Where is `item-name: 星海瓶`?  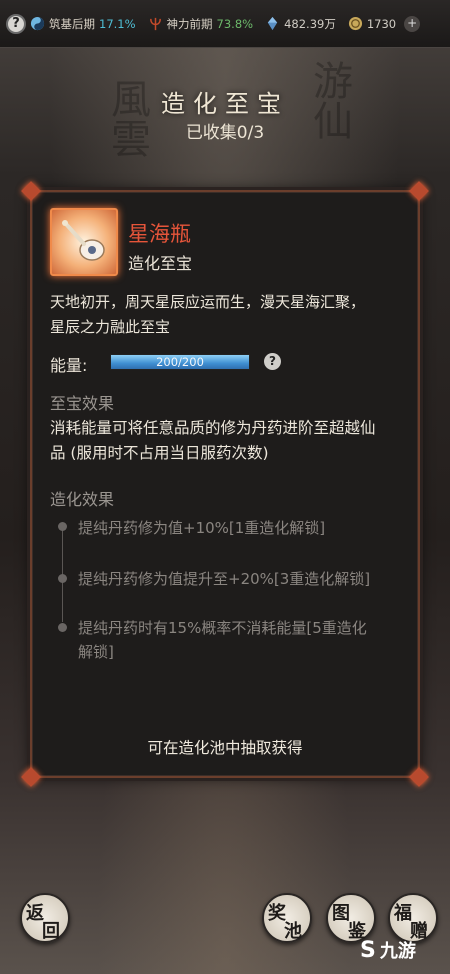 item-name: 星海瓶 is located at coordinates (159, 234).